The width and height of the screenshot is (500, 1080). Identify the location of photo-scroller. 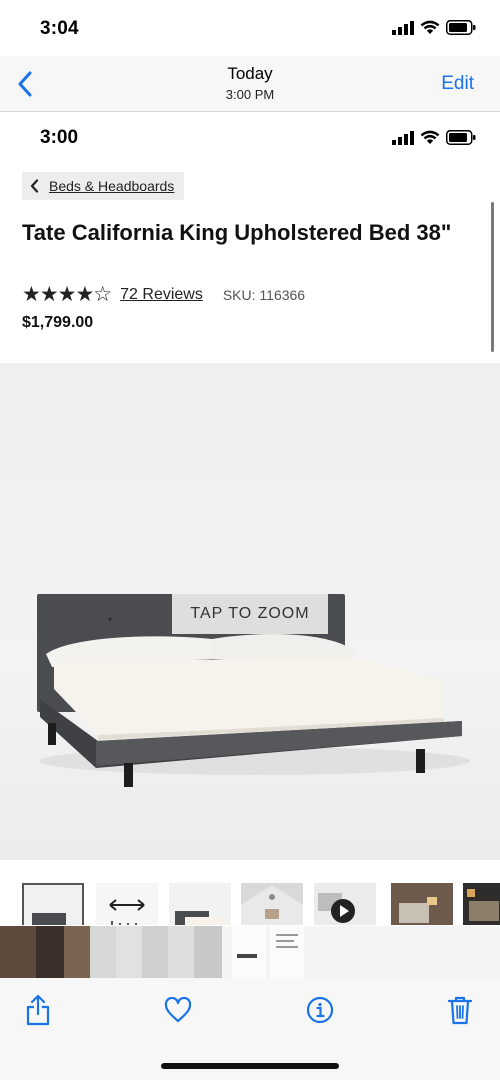
(250, 952).